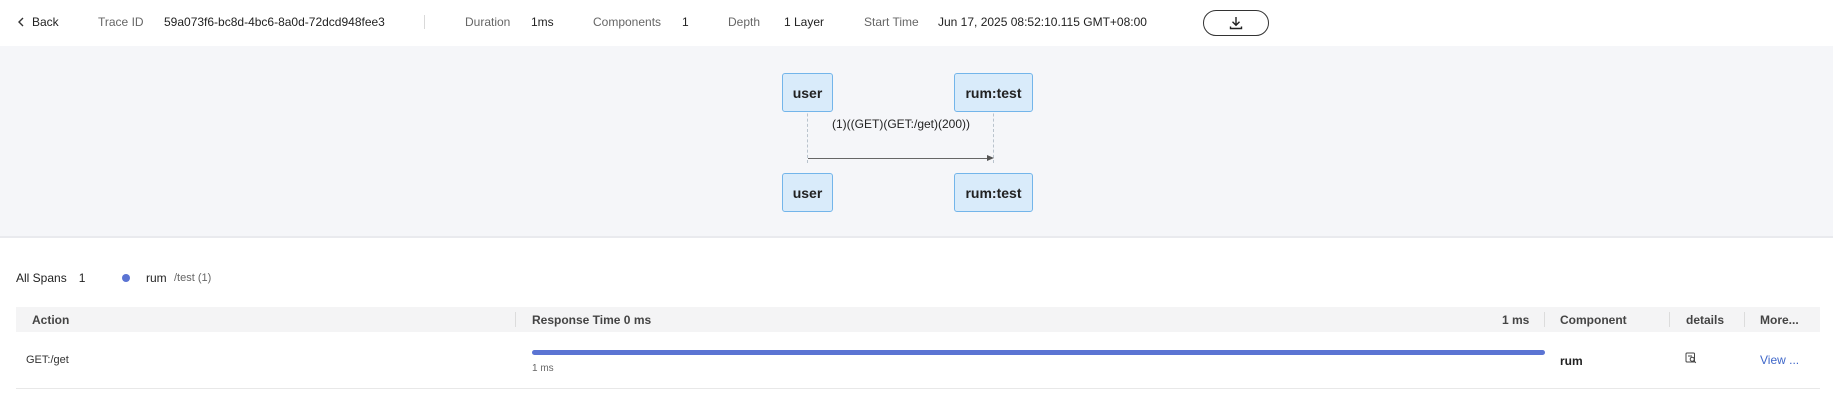  What do you see at coordinates (1516, 320) in the screenshot?
I see `col-response-time-max: 1 ms` at bounding box center [1516, 320].